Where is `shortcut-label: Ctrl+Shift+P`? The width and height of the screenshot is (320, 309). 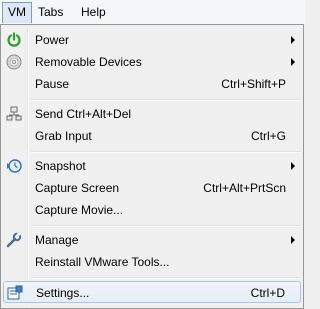
shortcut-label: Ctrl+Shift+P is located at coordinates (253, 84).